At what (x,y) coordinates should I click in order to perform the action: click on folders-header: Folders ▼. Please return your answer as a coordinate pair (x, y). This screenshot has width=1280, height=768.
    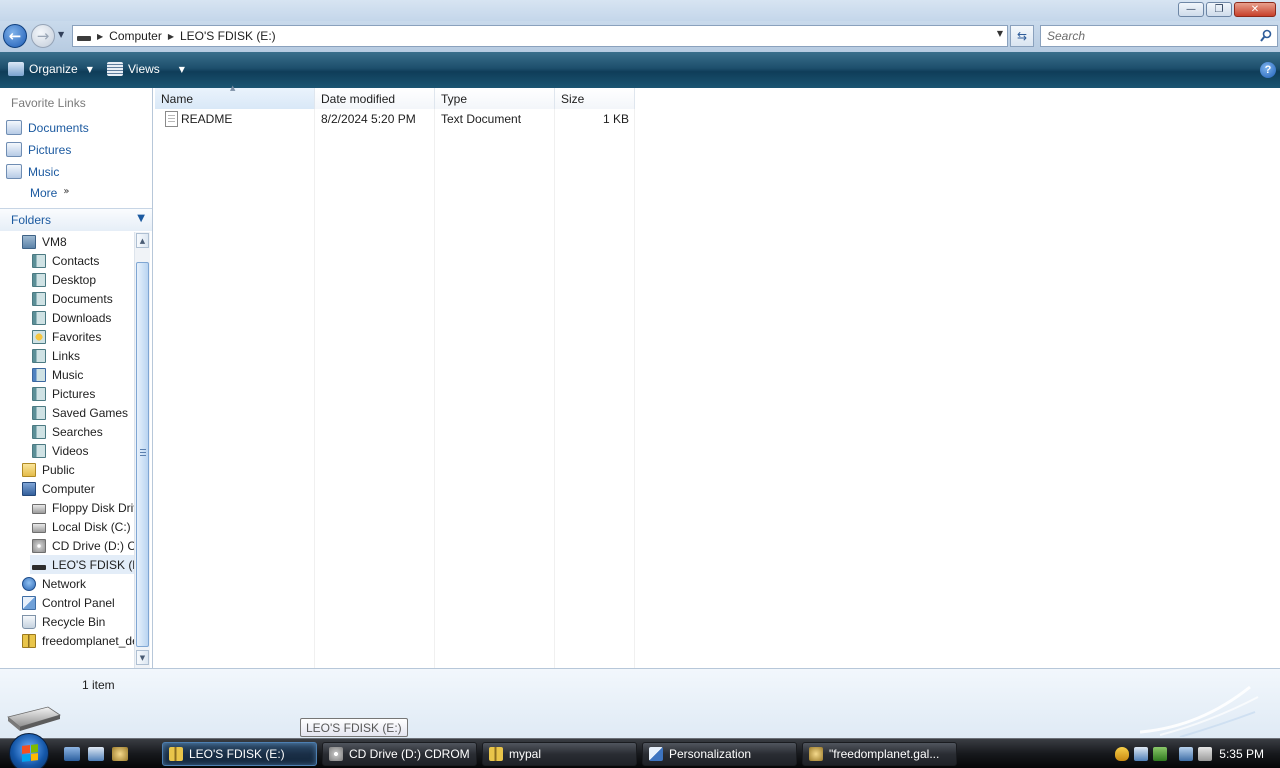
    Looking at the image, I should click on (76, 219).